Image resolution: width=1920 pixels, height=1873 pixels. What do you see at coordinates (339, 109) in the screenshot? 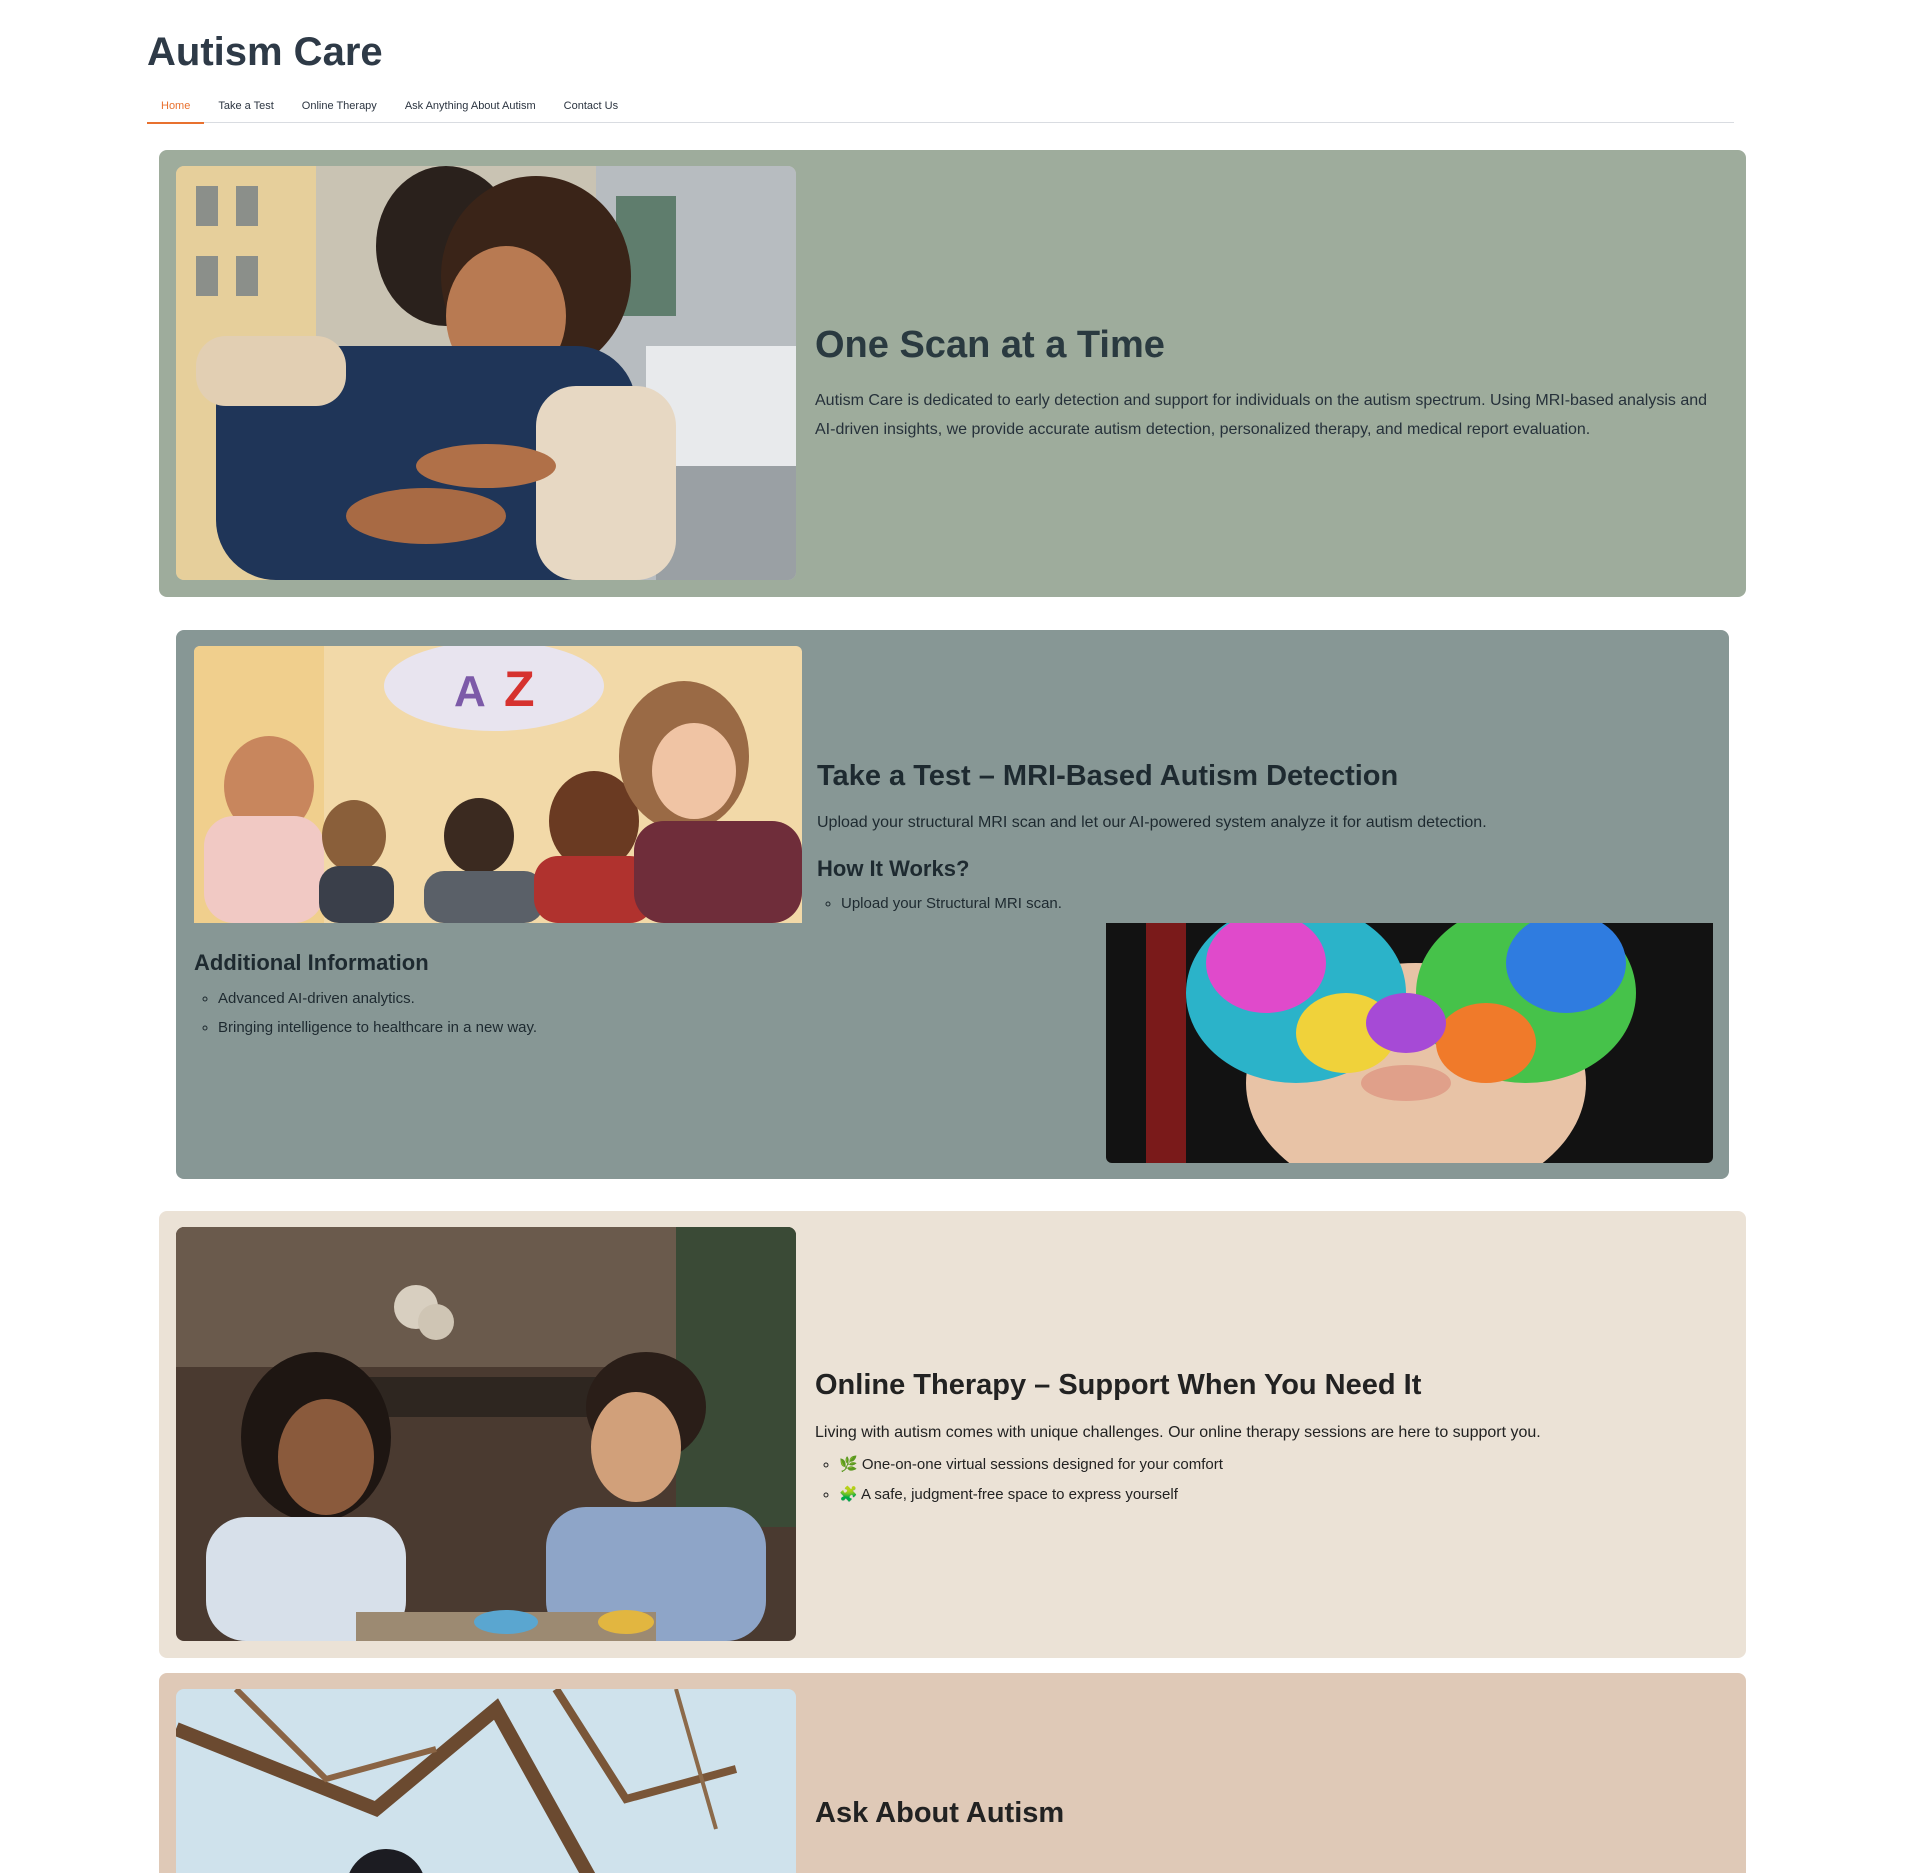
I see `tab-online-therapy: Online Therapy` at bounding box center [339, 109].